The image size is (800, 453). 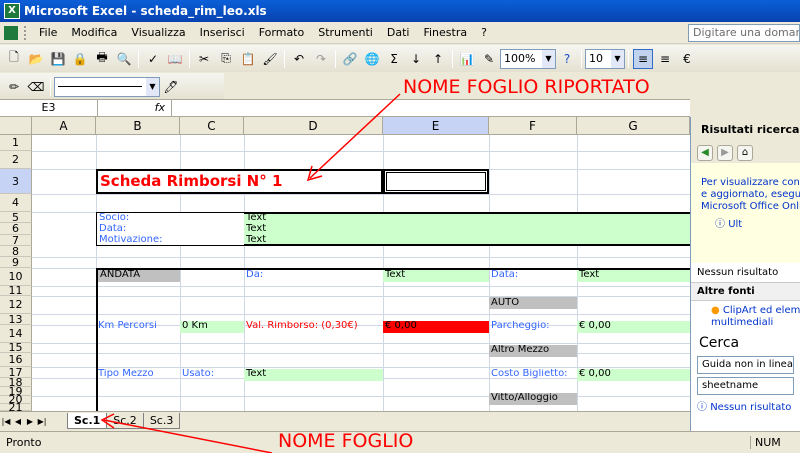 What do you see at coordinates (16, 126) in the screenshot?
I see `select-all-corner` at bounding box center [16, 126].